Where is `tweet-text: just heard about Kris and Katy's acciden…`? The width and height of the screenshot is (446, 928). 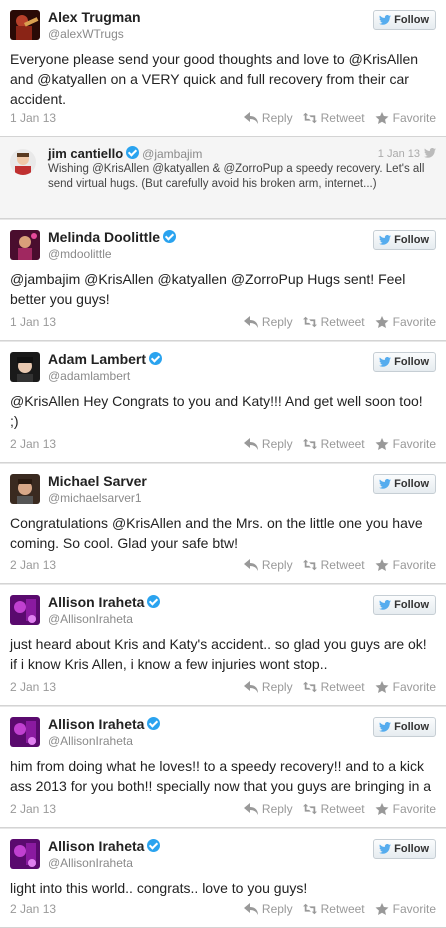
tweet-text: just heard about Kris and Katy's acciden… is located at coordinates (218, 654).